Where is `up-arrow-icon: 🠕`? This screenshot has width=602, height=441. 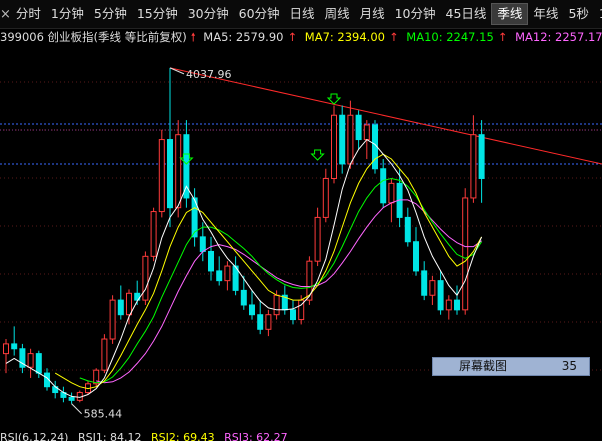
up-arrow-icon: 🠕 is located at coordinates (193, 37).